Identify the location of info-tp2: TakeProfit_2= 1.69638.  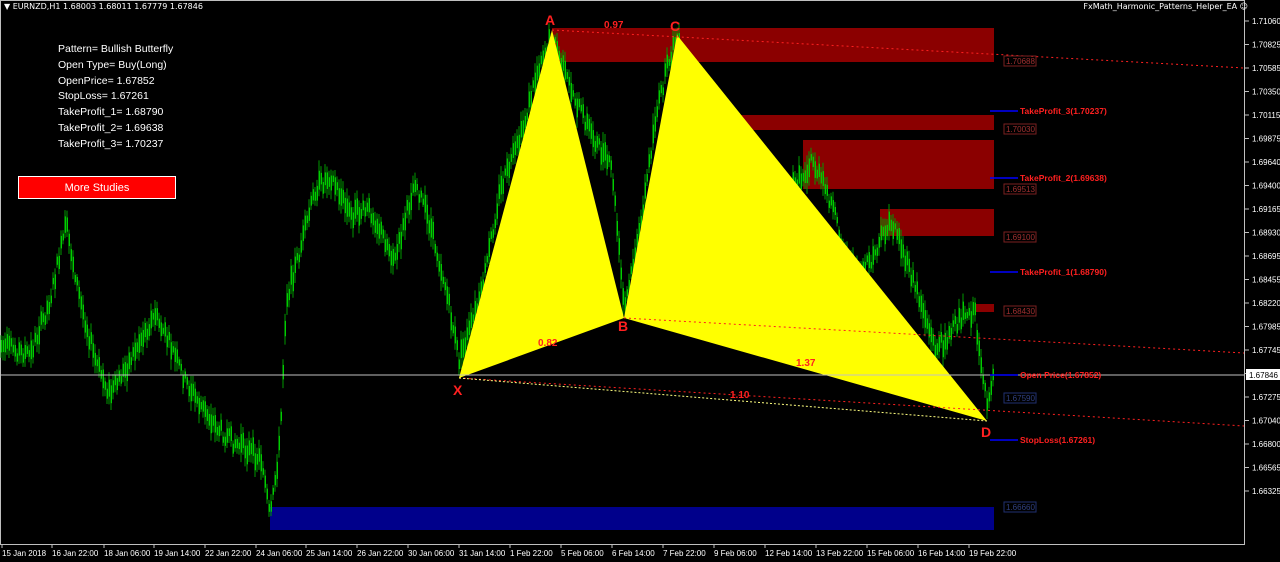
(111, 127).